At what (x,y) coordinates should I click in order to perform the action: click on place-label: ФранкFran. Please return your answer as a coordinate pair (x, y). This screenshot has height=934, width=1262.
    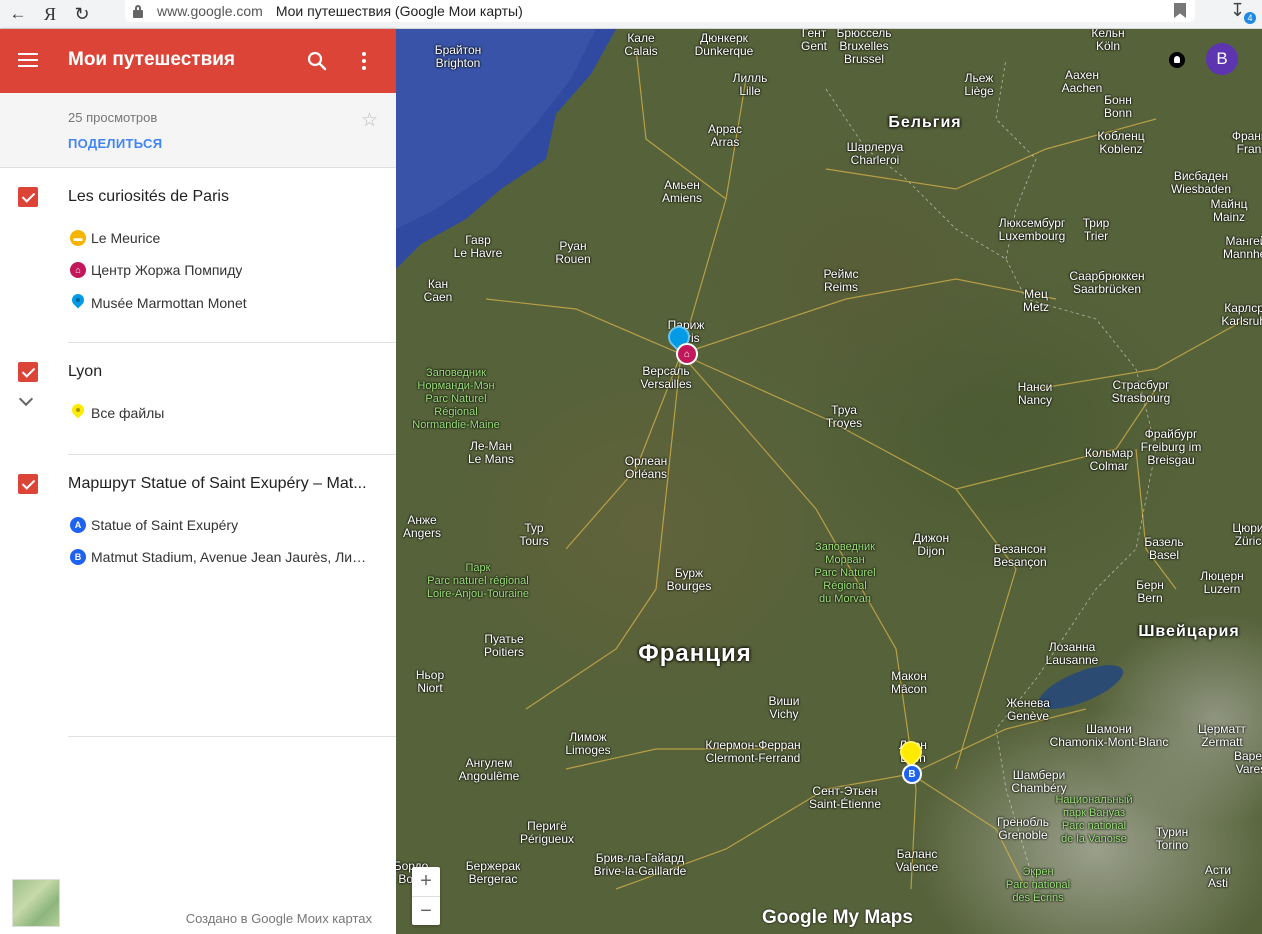
    Looking at the image, I should click on (1246, 142).